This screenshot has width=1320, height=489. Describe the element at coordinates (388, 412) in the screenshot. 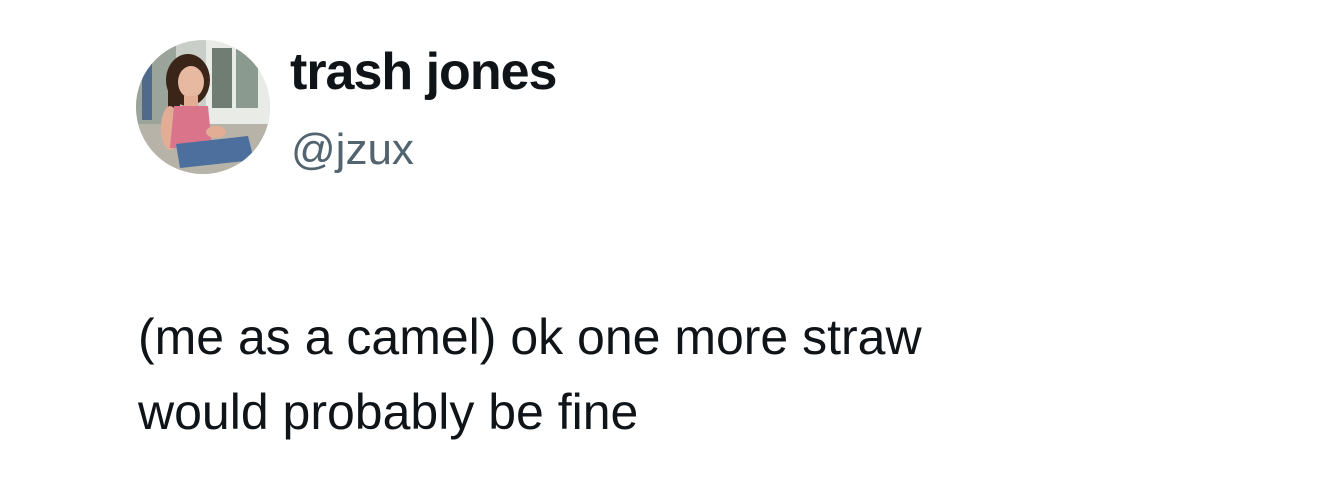

I see `tweet-text-line: would probably be fine` at that location.